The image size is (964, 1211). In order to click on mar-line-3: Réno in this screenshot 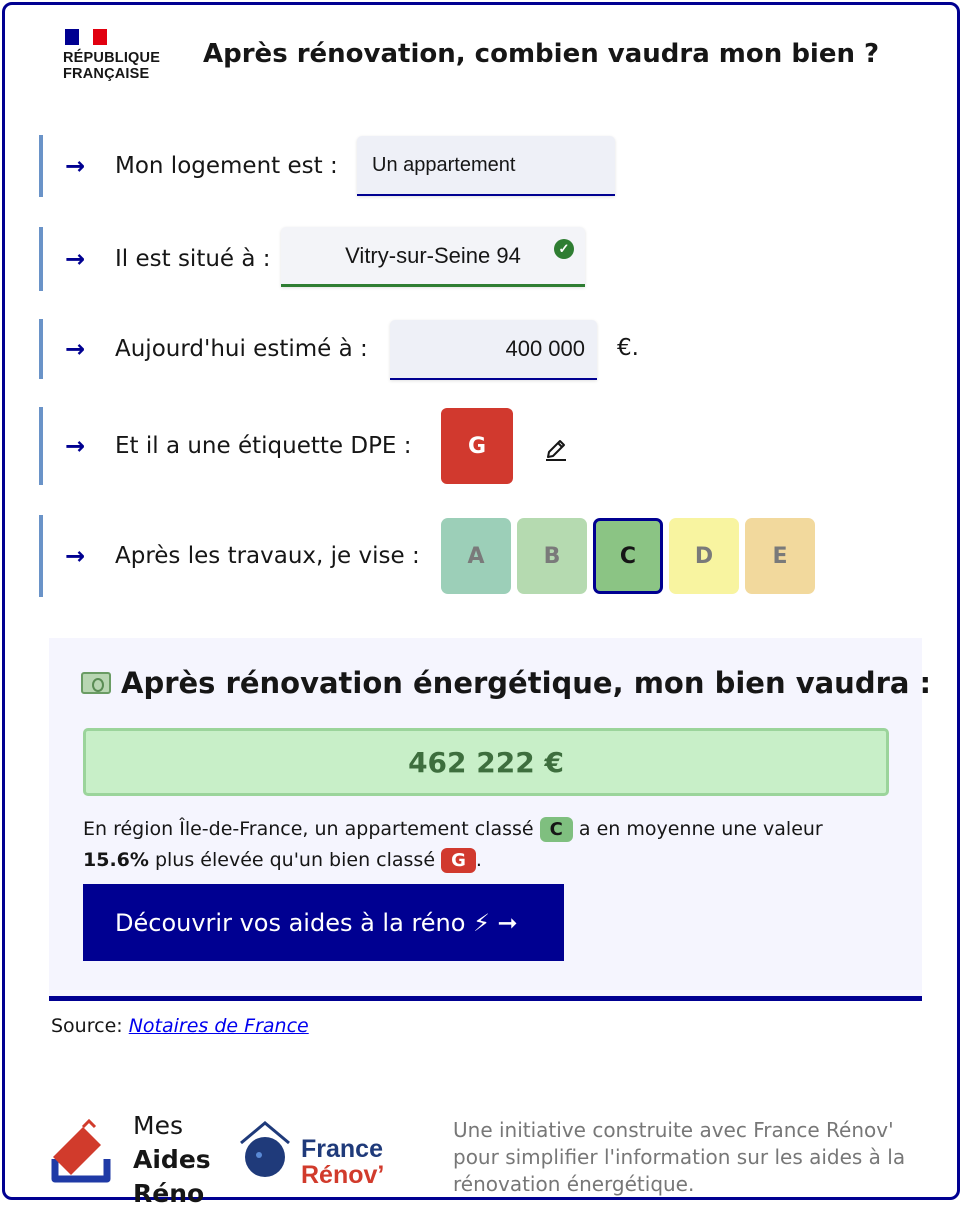, I will do `click(169, 1193)`.